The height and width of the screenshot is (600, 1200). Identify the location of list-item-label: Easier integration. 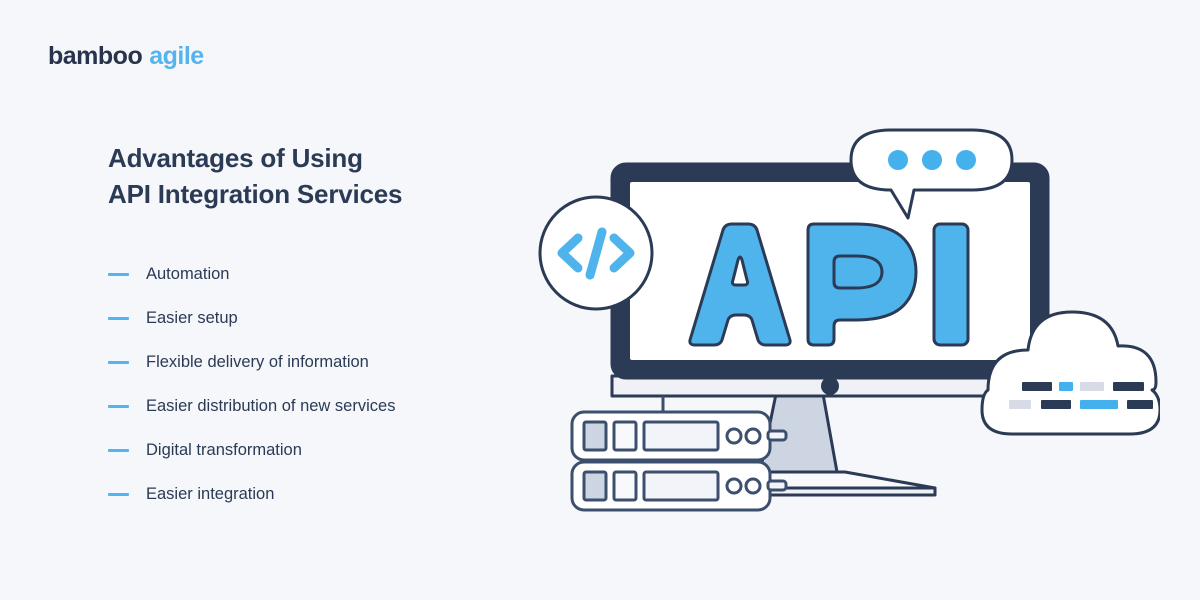
(210, 494).